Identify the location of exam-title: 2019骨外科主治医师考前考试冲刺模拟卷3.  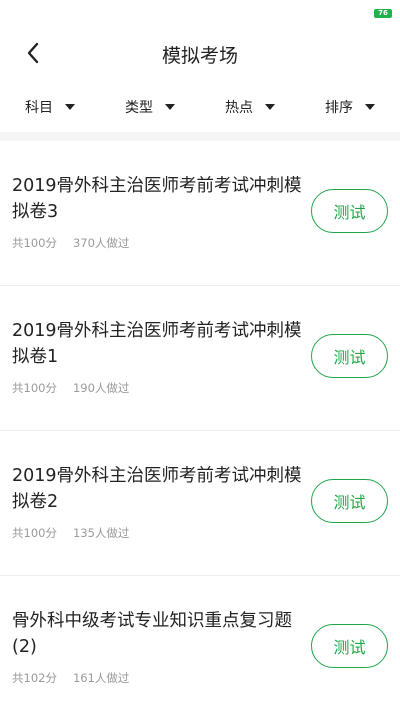
(157, 199).